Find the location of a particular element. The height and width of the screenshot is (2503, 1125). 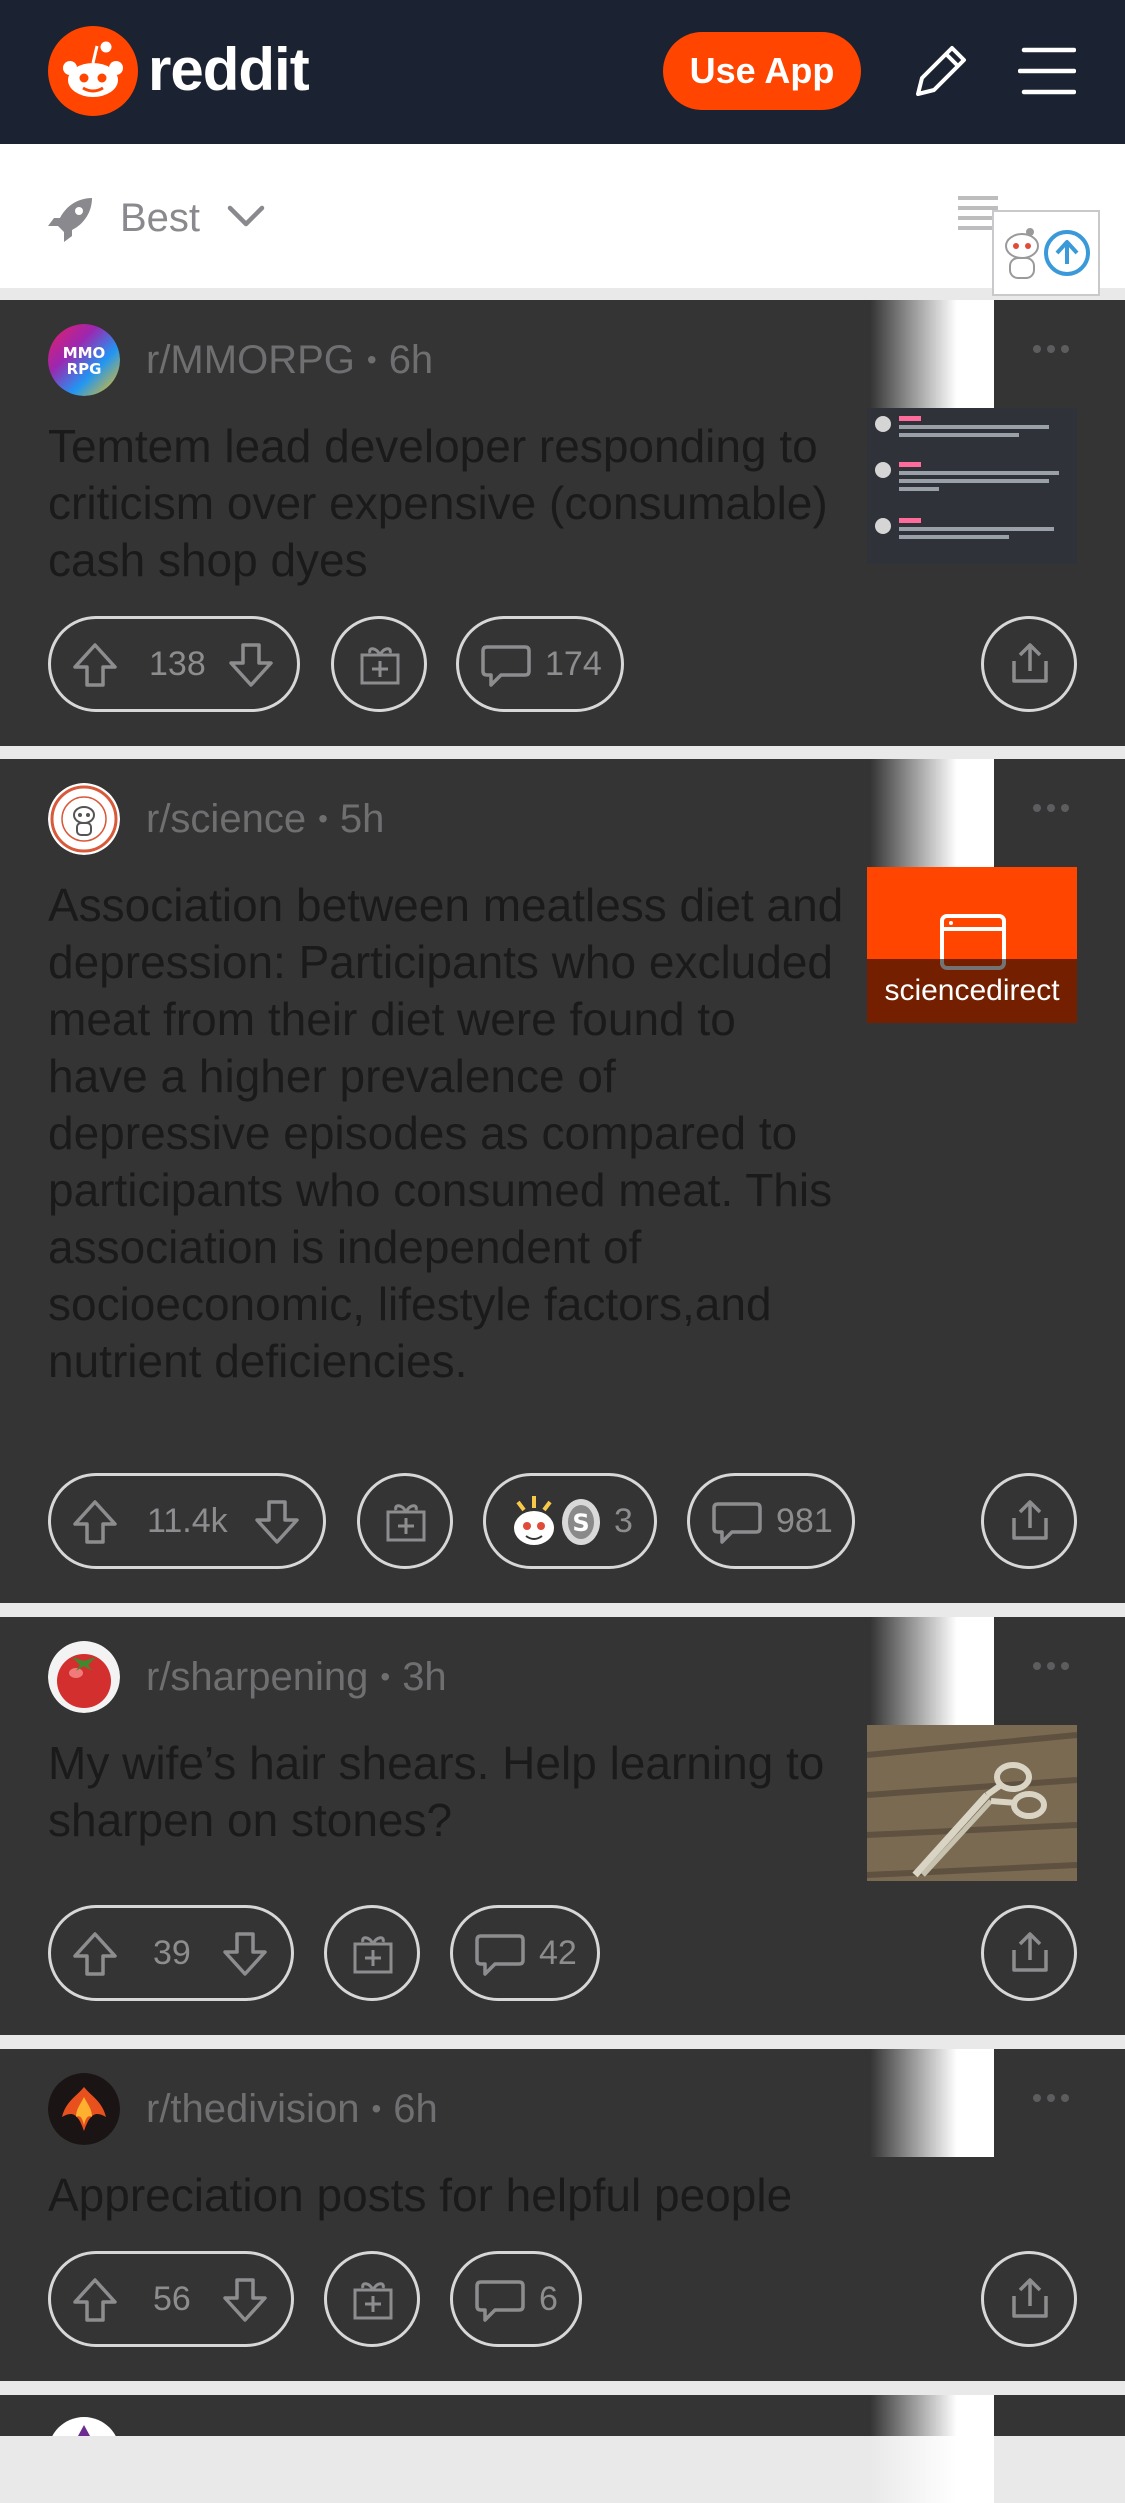

comments-button: 981 is located at coordinates (771, 1521).